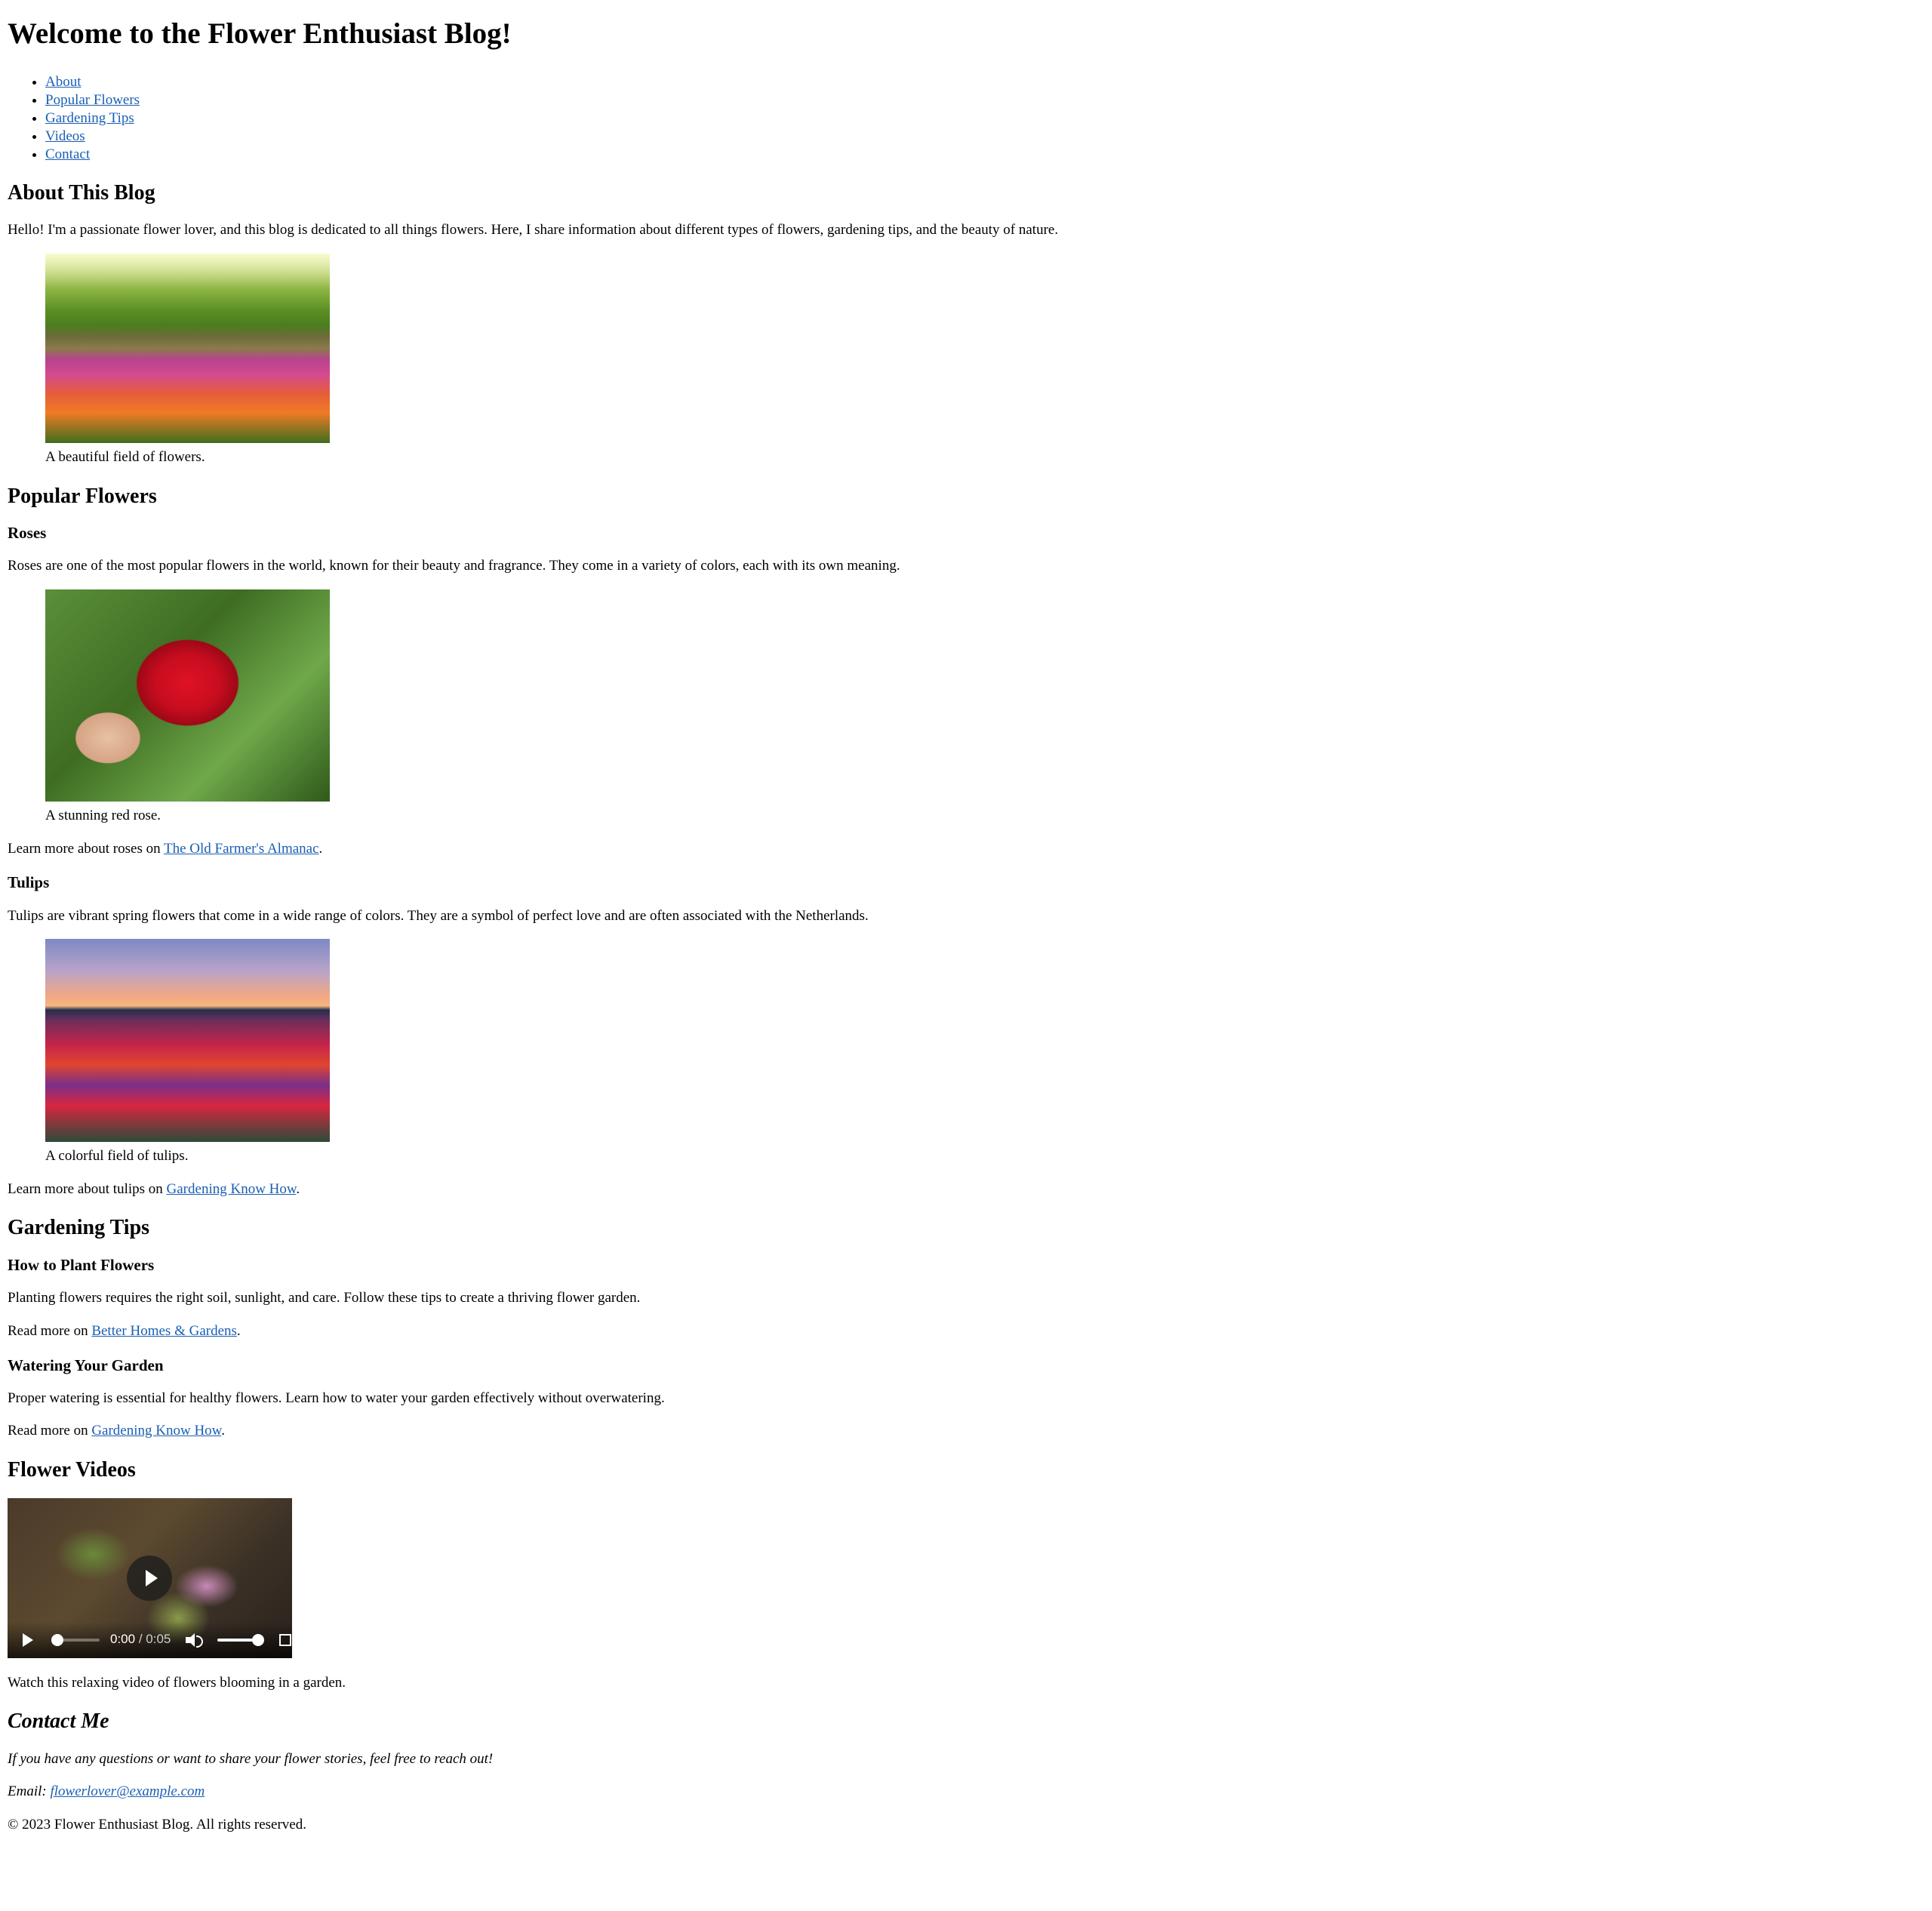  I want to click on plant-read-prefix: Read more on, so click(50, 1331).